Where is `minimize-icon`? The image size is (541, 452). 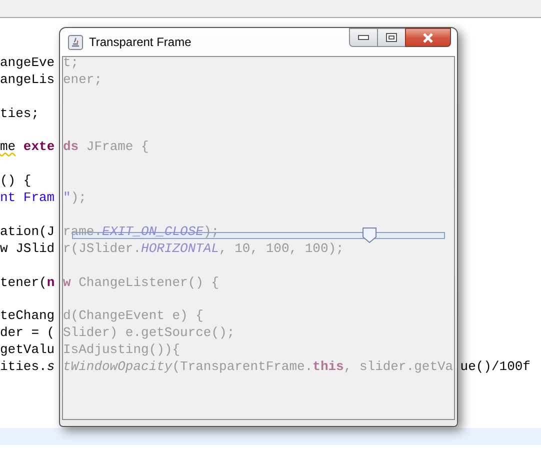 minimize-icon is located at coordinates (363, 37).